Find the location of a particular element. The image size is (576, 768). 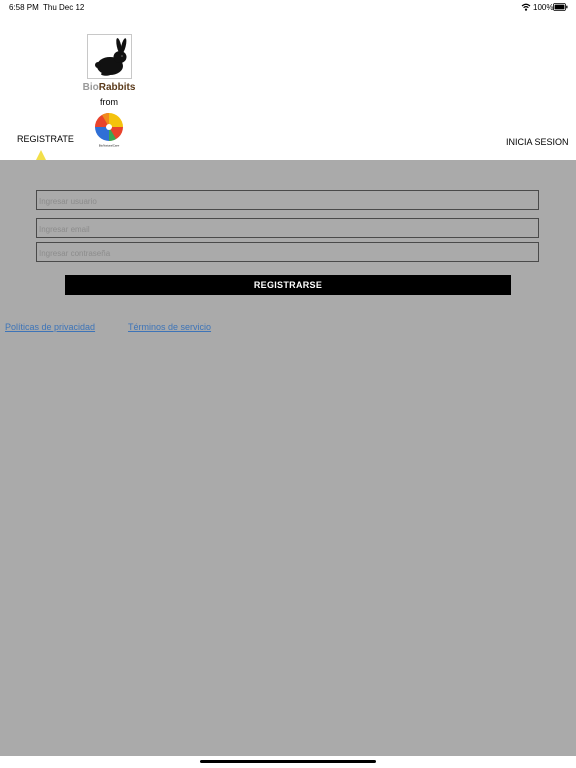

partner-logo-text: BioNaturalCare is located at coordinates (109, 146).